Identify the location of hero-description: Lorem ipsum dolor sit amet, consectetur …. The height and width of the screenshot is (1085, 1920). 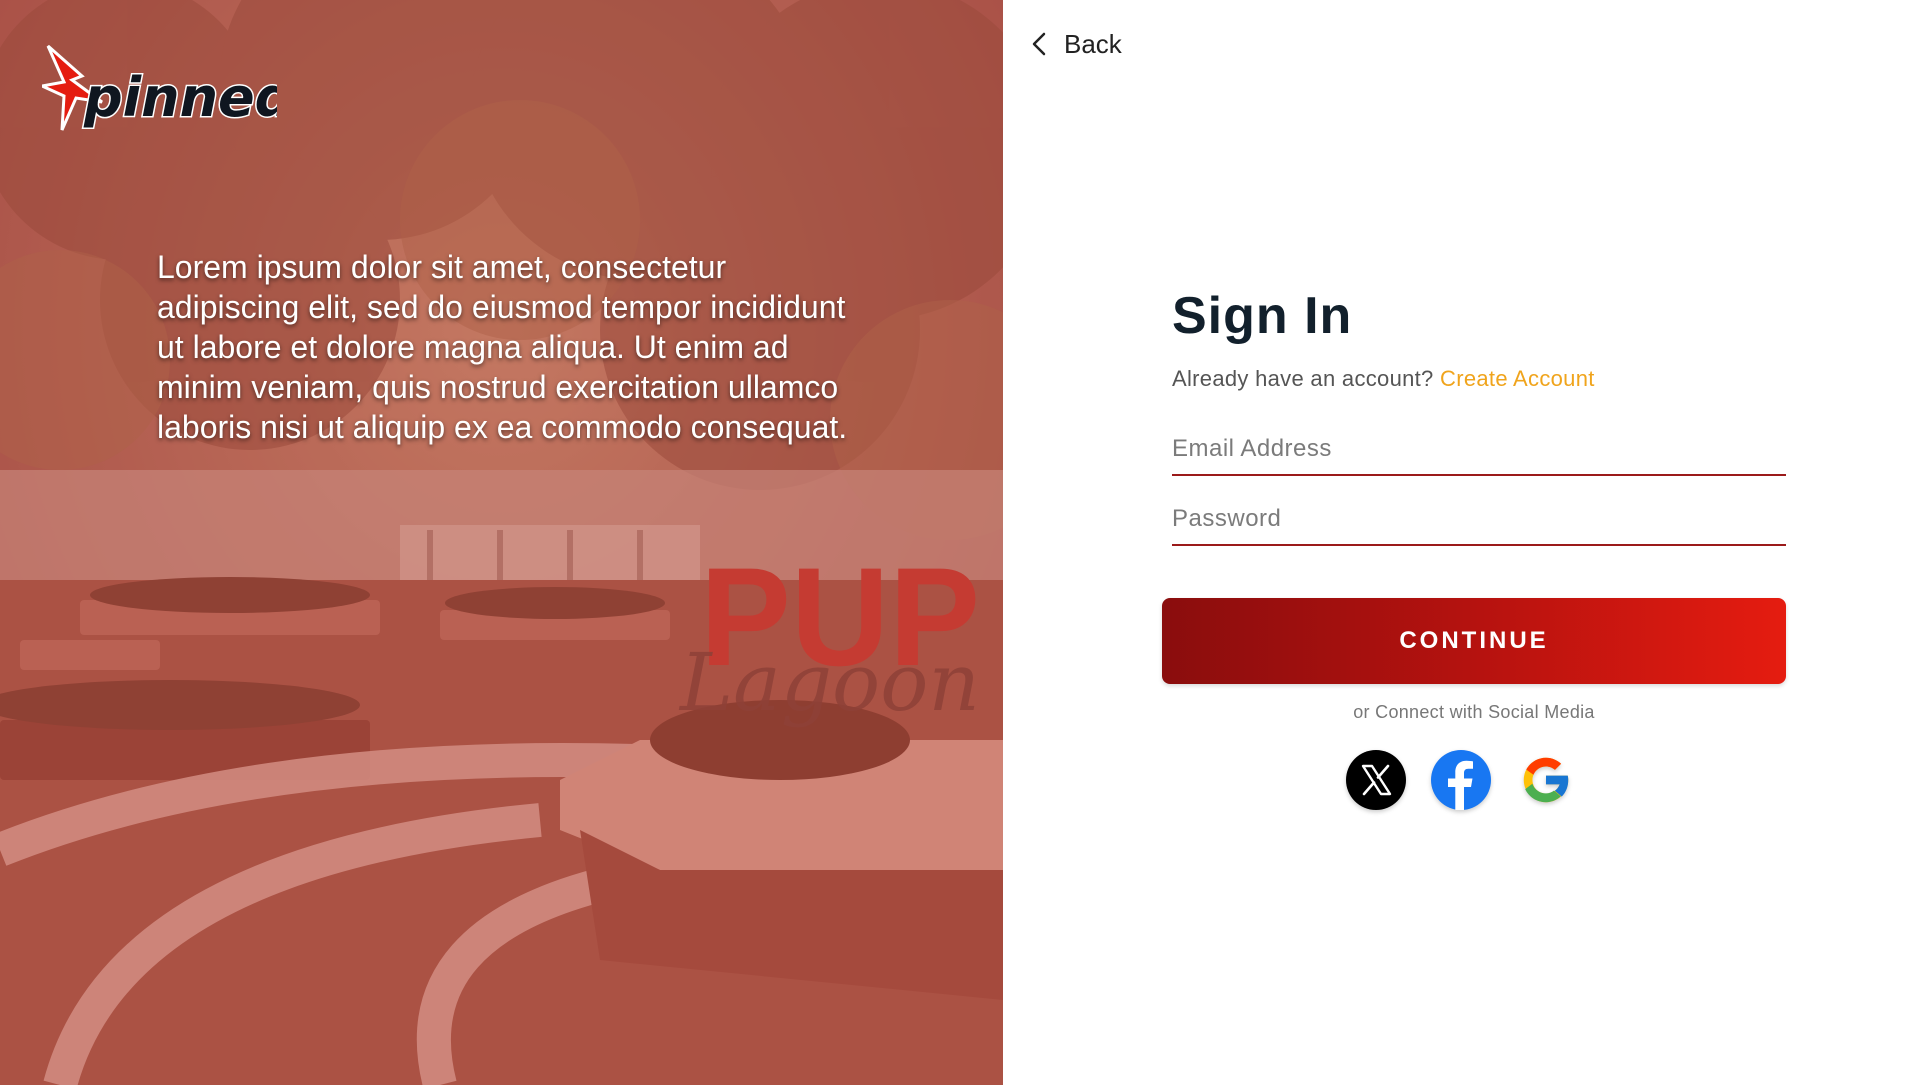
(502, 347).